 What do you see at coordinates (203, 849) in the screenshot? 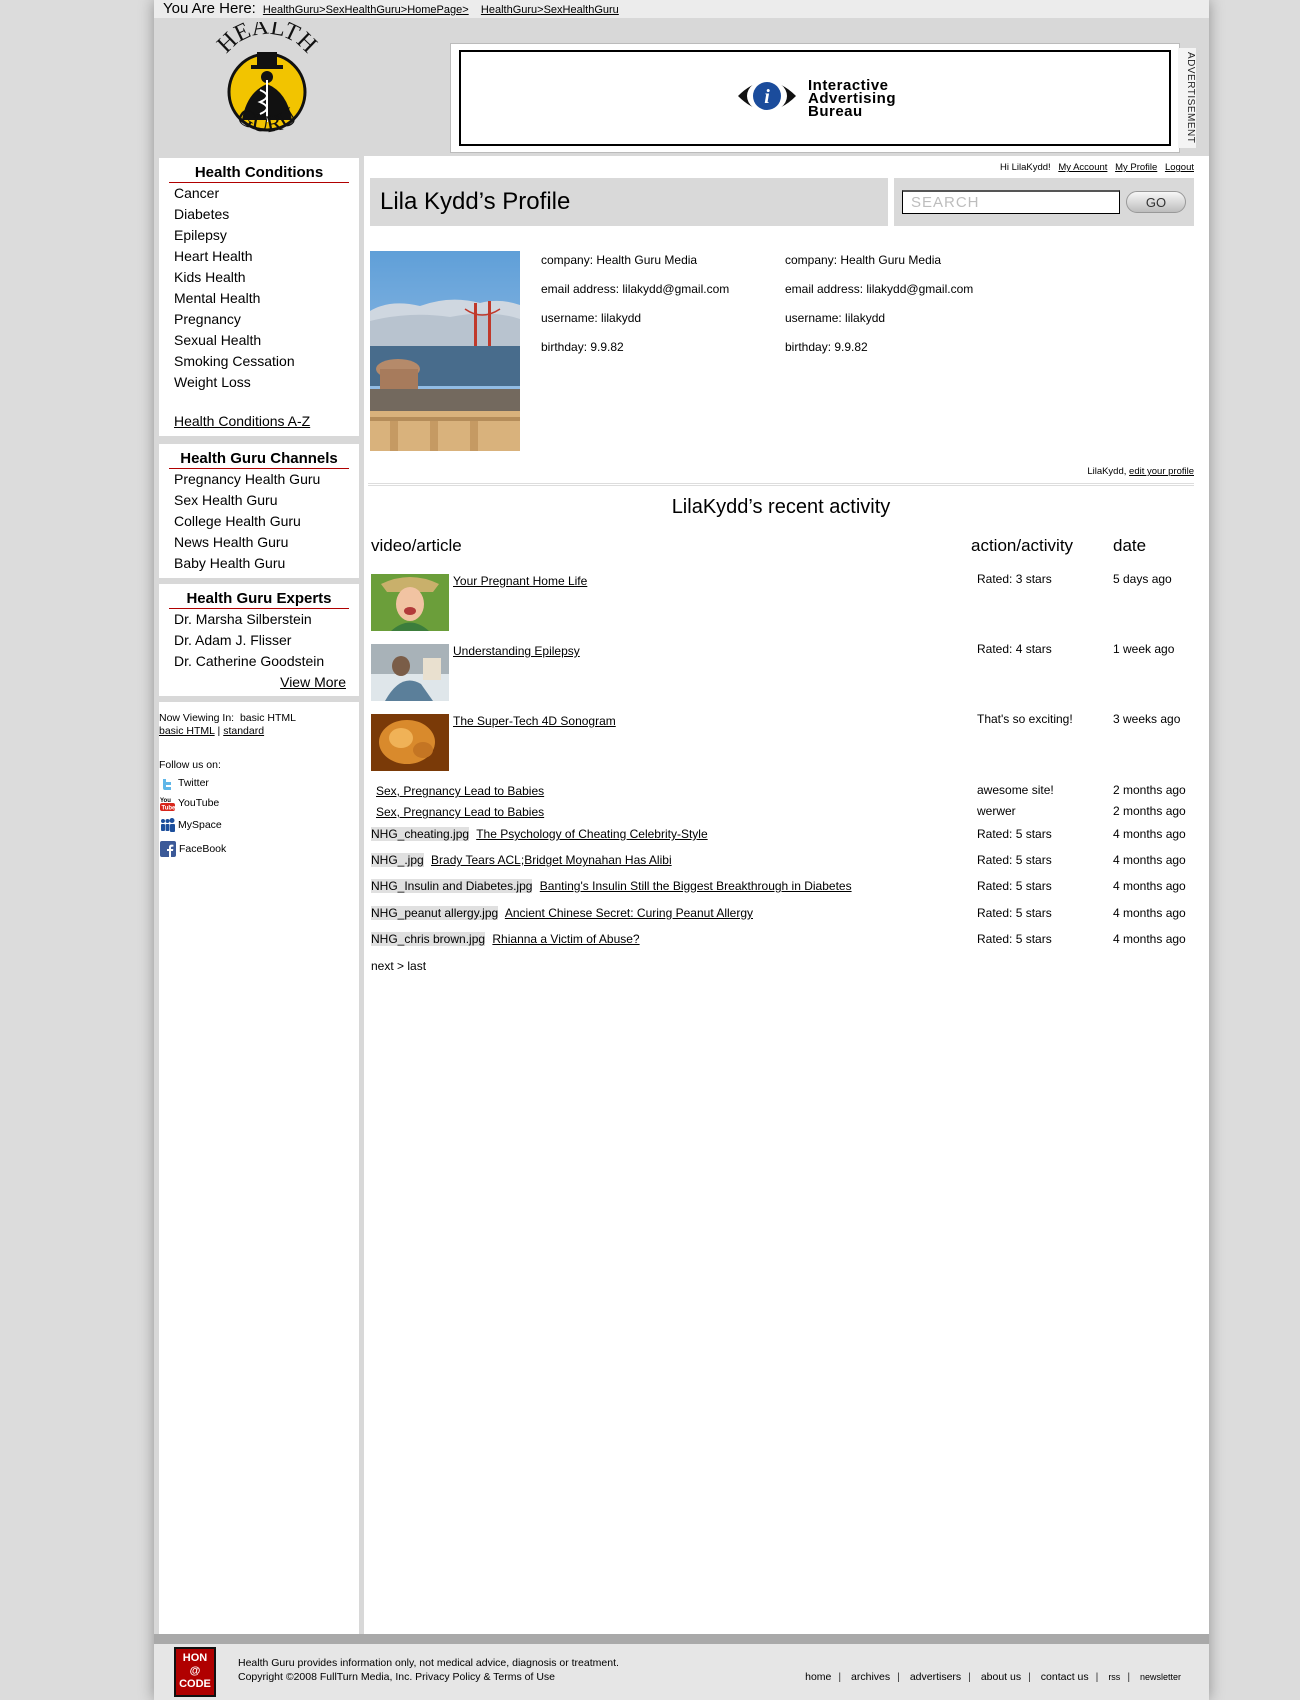
I see `facebook-label: FaceBook` at bounding box center [203, 849].